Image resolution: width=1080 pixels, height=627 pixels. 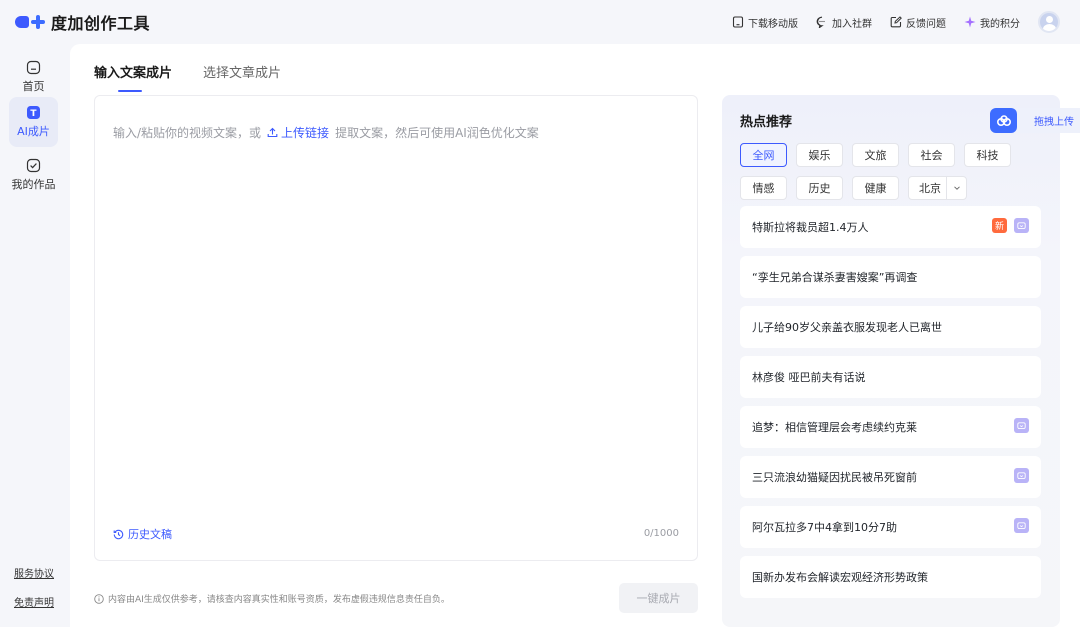 What do you see at coordinates (1000, 24) in the screenshot?
I see `my-points-label: 我的积分` at bounding box center [1000, 24].